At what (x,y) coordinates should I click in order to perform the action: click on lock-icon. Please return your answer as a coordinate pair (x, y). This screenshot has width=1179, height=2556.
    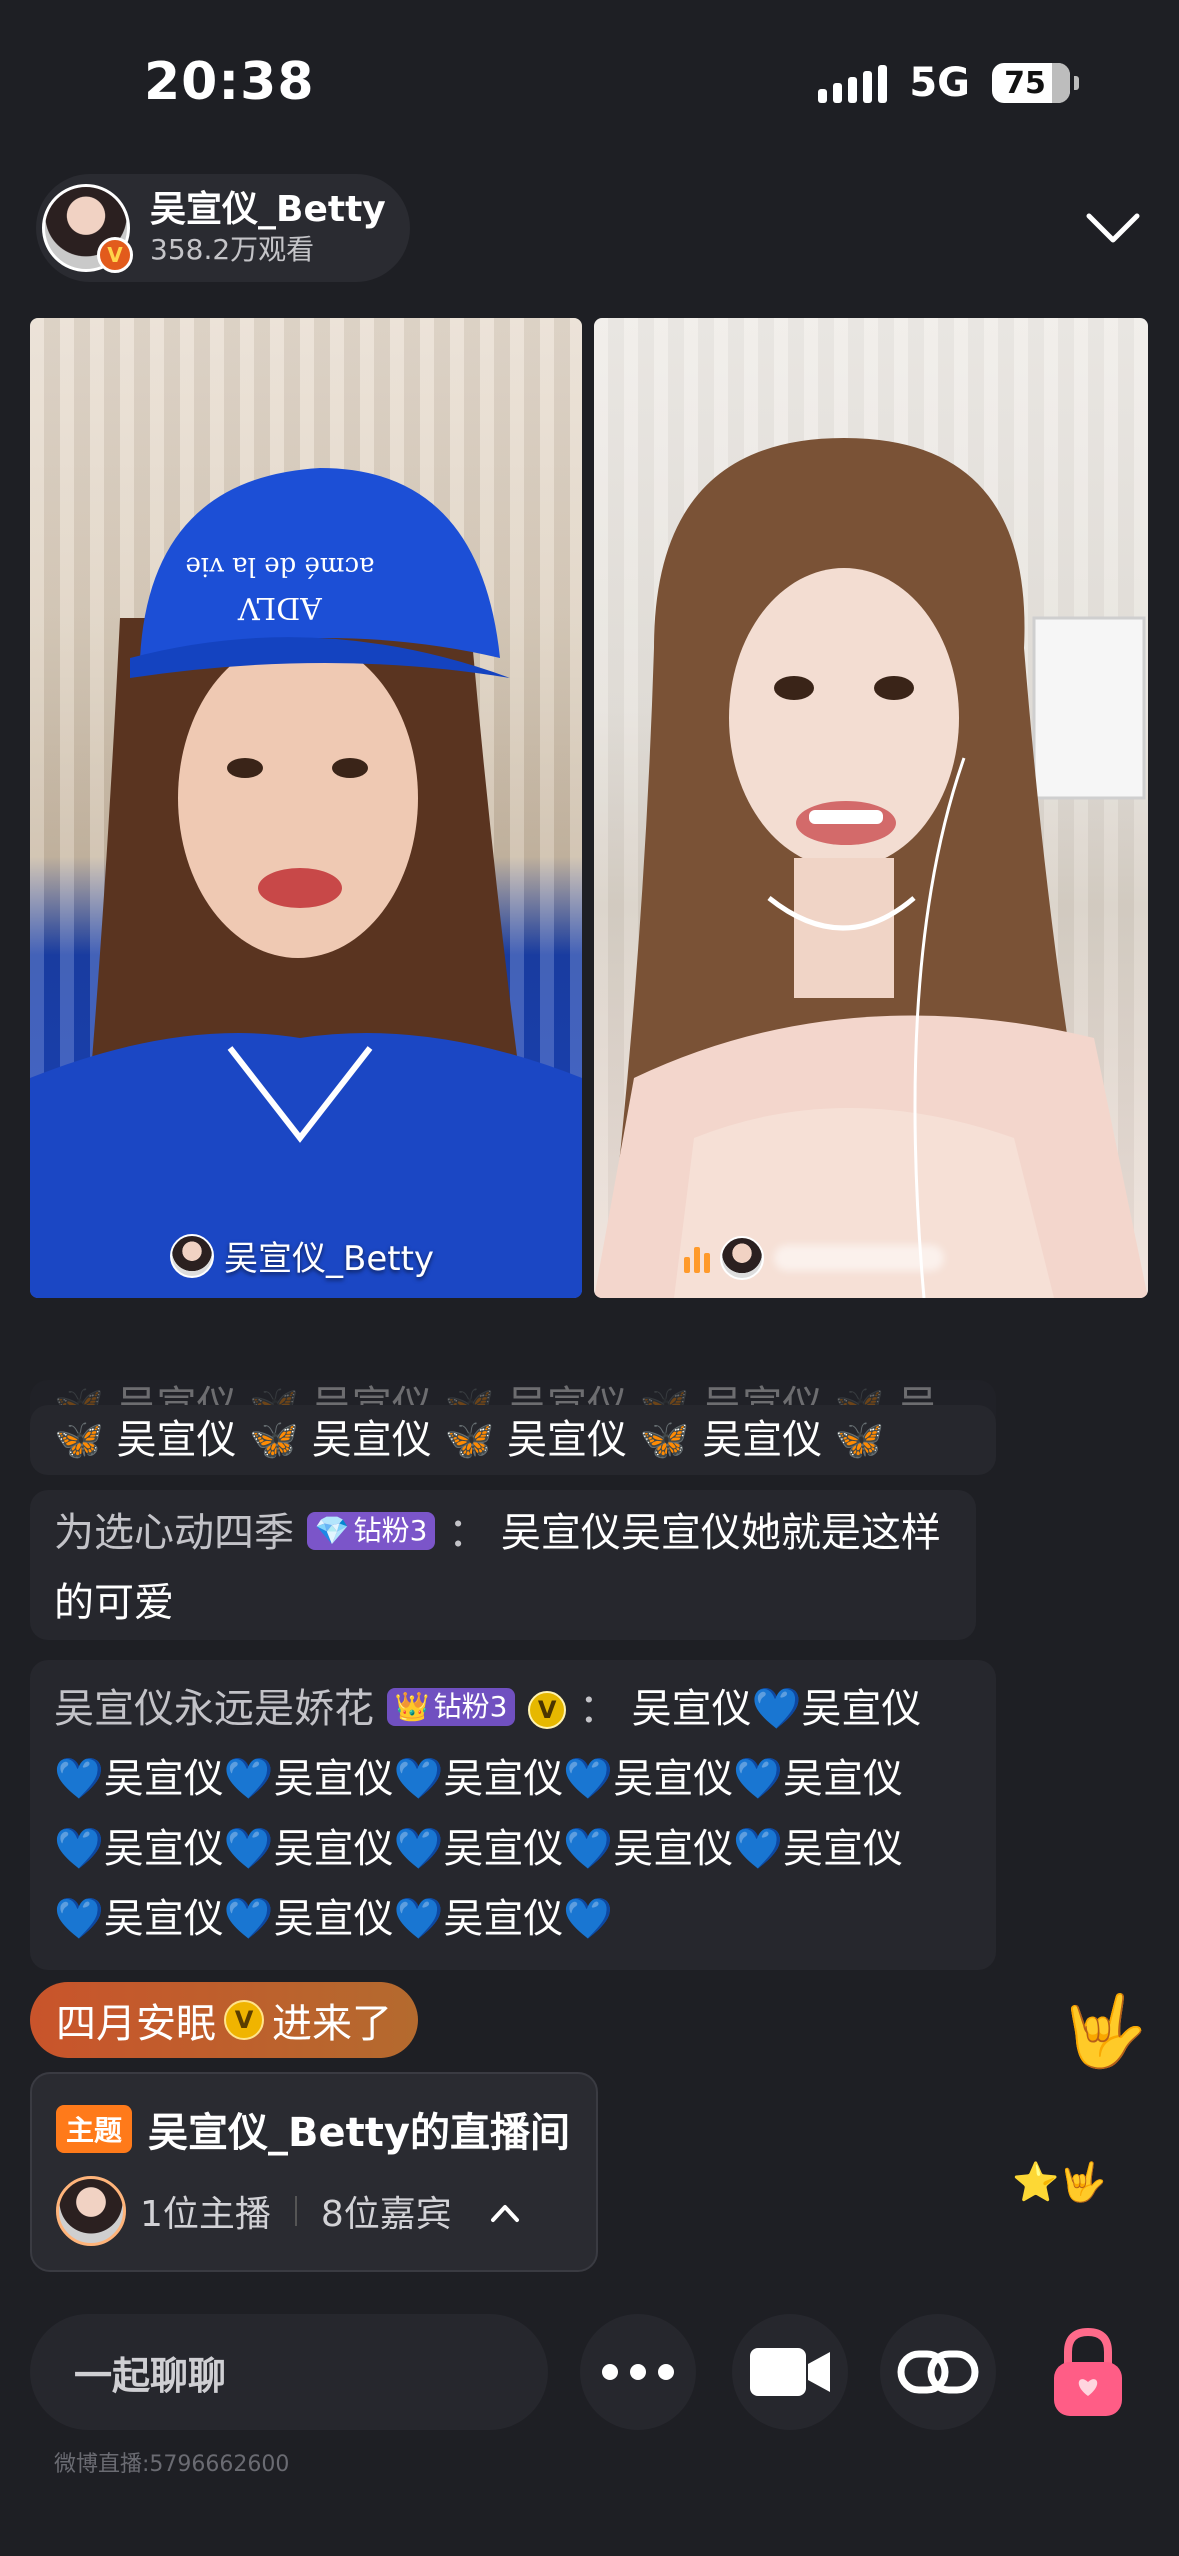
    Looking at the image, I should click on (1088, 2372).